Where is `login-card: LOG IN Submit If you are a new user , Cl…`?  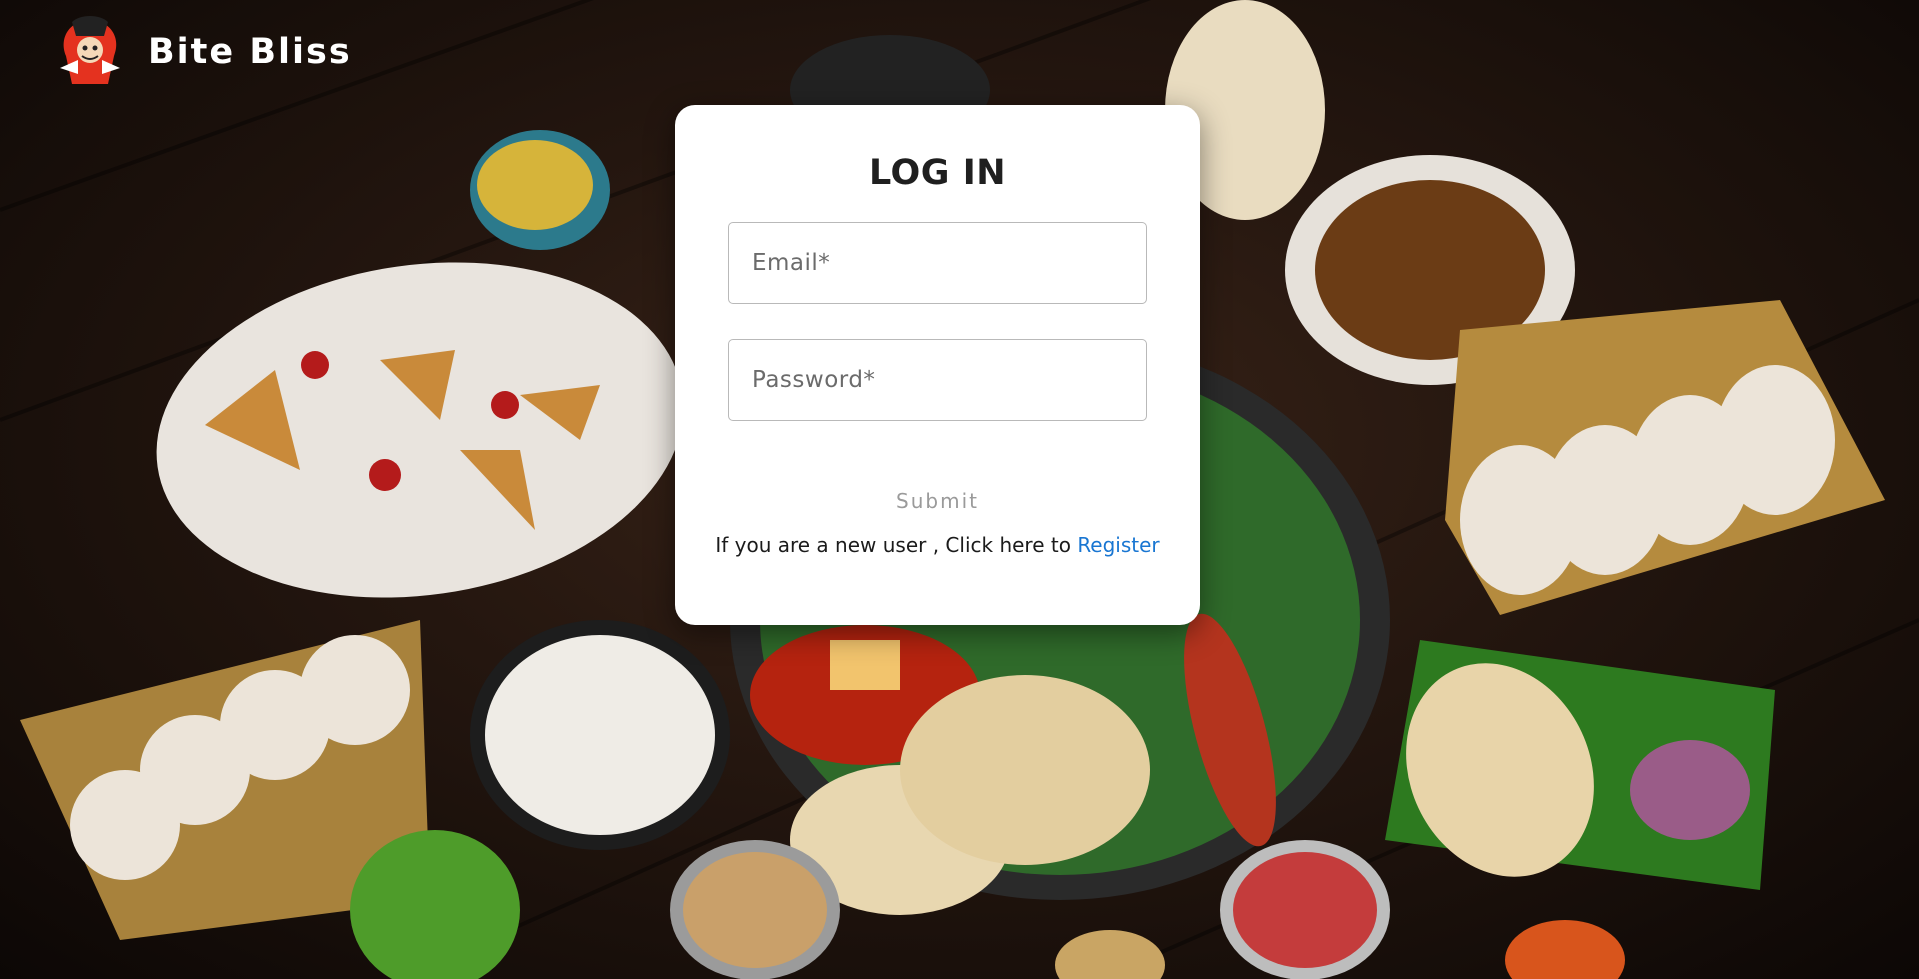 login-card: LOG IN Submit If you are a new user , Cl… is located at coordinates (937, 365).